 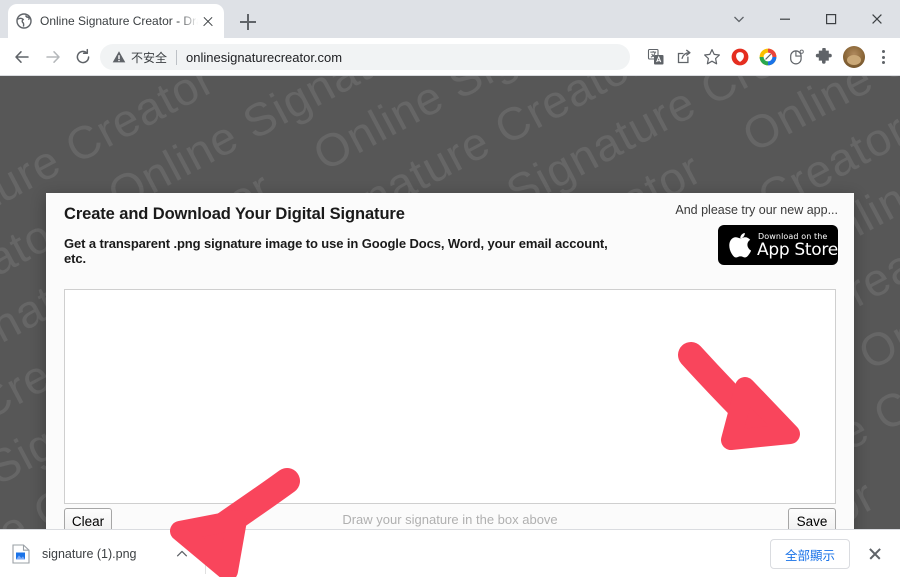 I want to click on reload-icon, so click(x=83, y=56).